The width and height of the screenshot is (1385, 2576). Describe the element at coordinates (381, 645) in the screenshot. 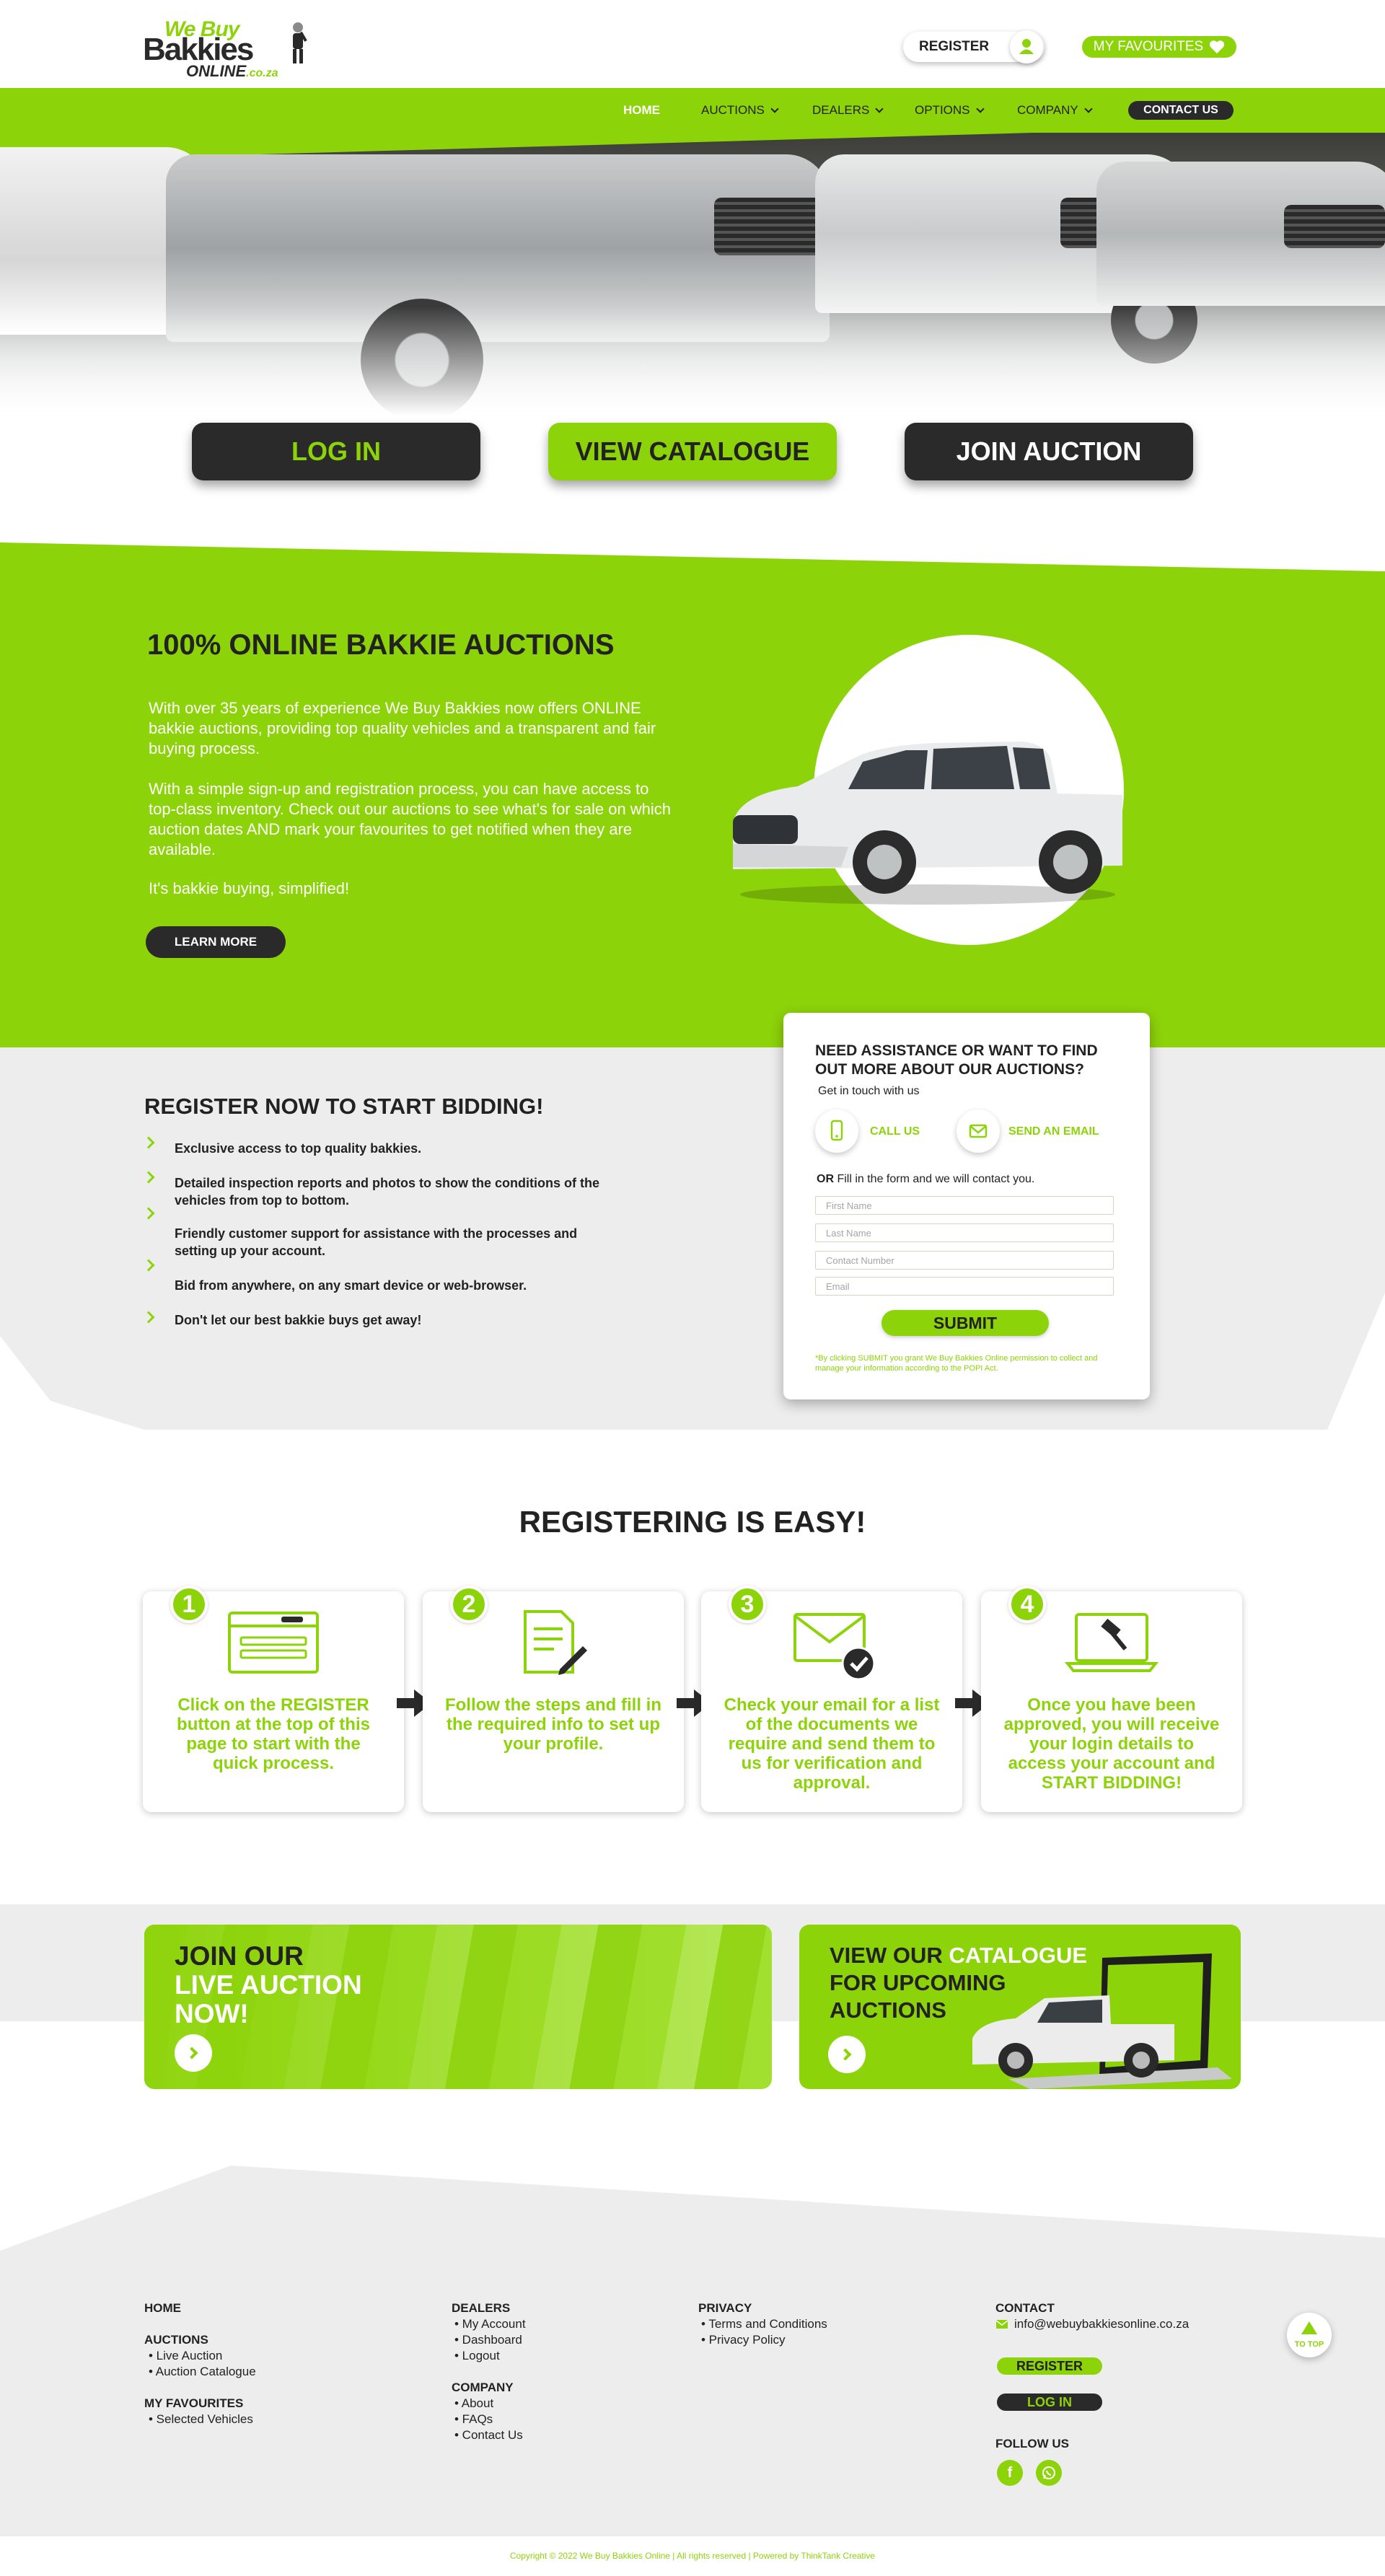

I see `intro-title: 100% ONLINE BAKKIE AUCTIONS` at that location.